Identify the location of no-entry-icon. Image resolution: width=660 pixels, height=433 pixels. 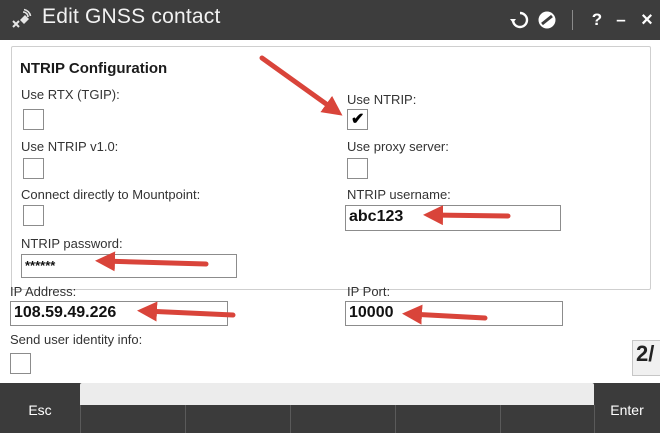
(547, 20).